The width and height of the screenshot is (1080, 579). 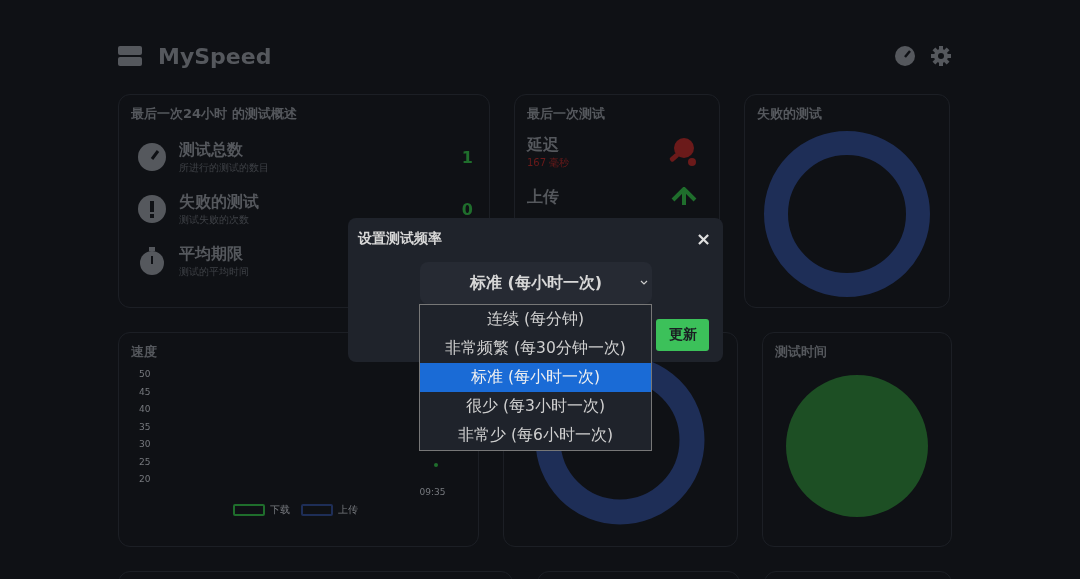 What do you see at coordinates (219, 202) in the screenshot?
I see `stat-label: 失败的测试` at bounding box center [219, 202].